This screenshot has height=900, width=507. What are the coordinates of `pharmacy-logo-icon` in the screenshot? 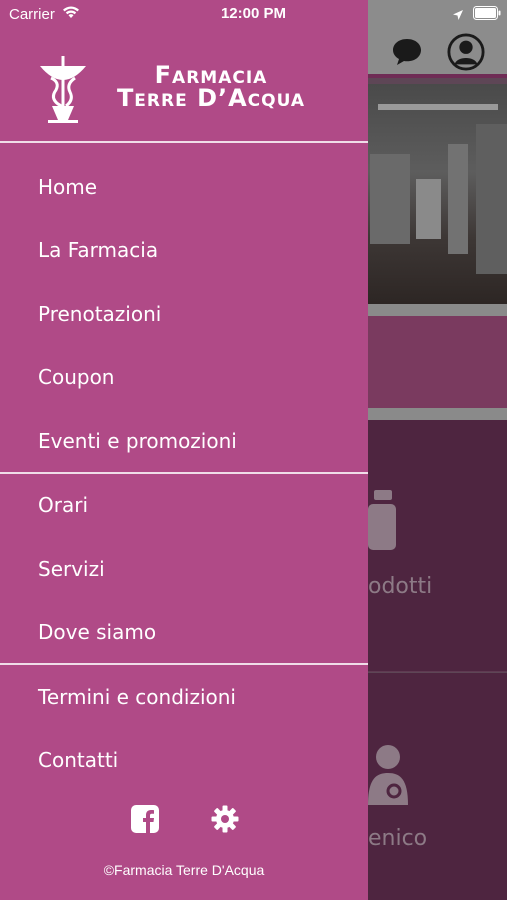 It's located at (63, 89).